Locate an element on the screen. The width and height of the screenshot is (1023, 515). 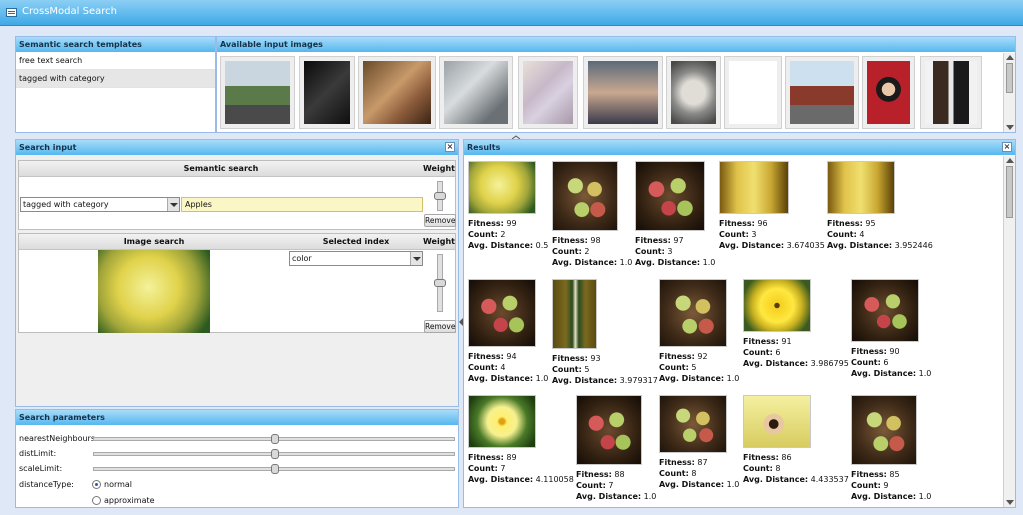
image-weight-slider is located at coordinates (440, 283).